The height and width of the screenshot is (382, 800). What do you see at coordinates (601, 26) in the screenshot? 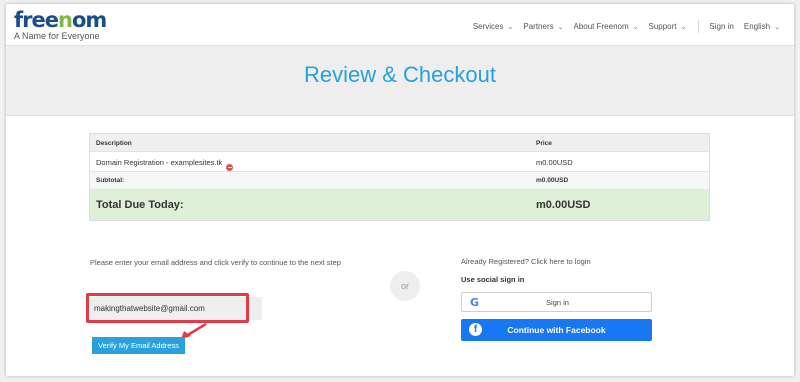
I see `nav-label: About Freenom` at bounding box center [601, 26].